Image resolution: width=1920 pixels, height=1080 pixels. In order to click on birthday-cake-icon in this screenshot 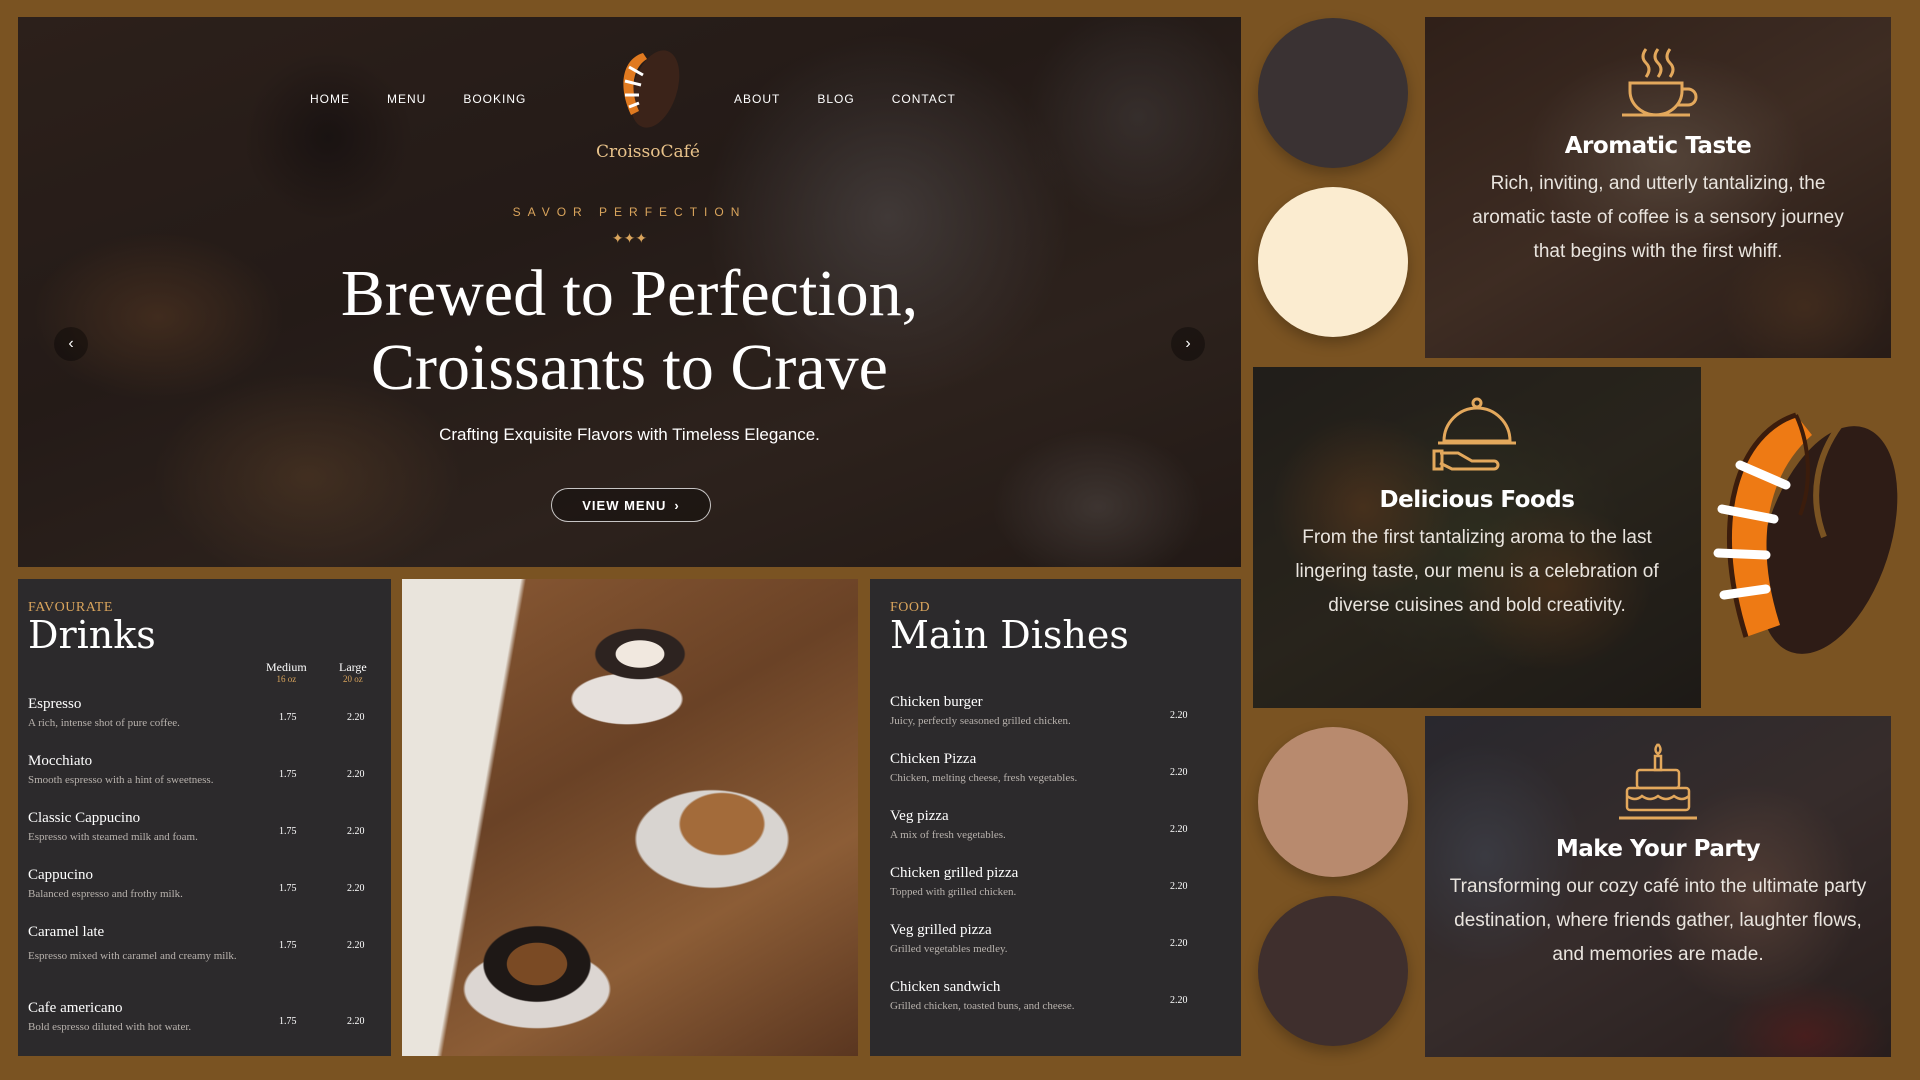, I will do `click(1658, 781)`.